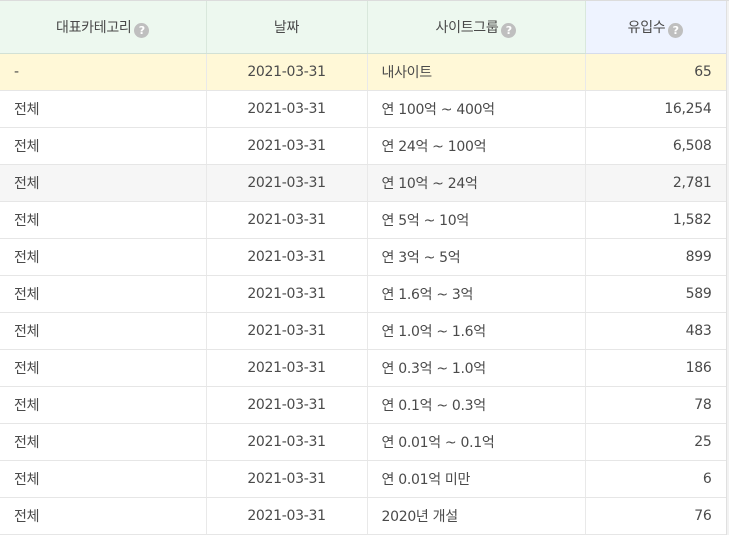 The height and width of the screenshot is (535, 729). I want to click on site-group-cell: 연 0.01억 미만, so click(476, 479).